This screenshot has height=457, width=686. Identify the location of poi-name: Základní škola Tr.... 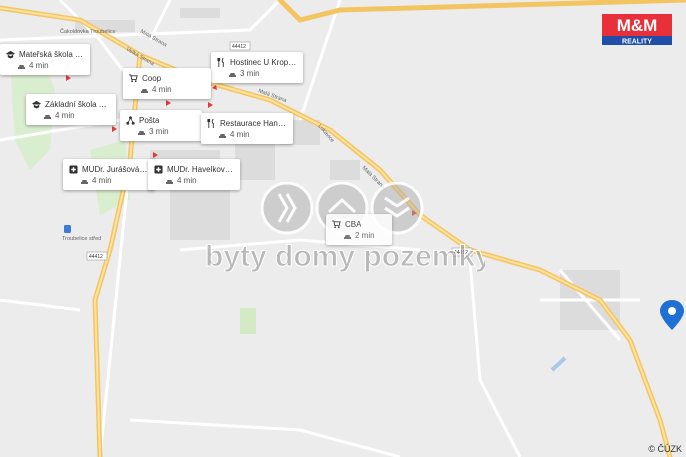
(77, 104).